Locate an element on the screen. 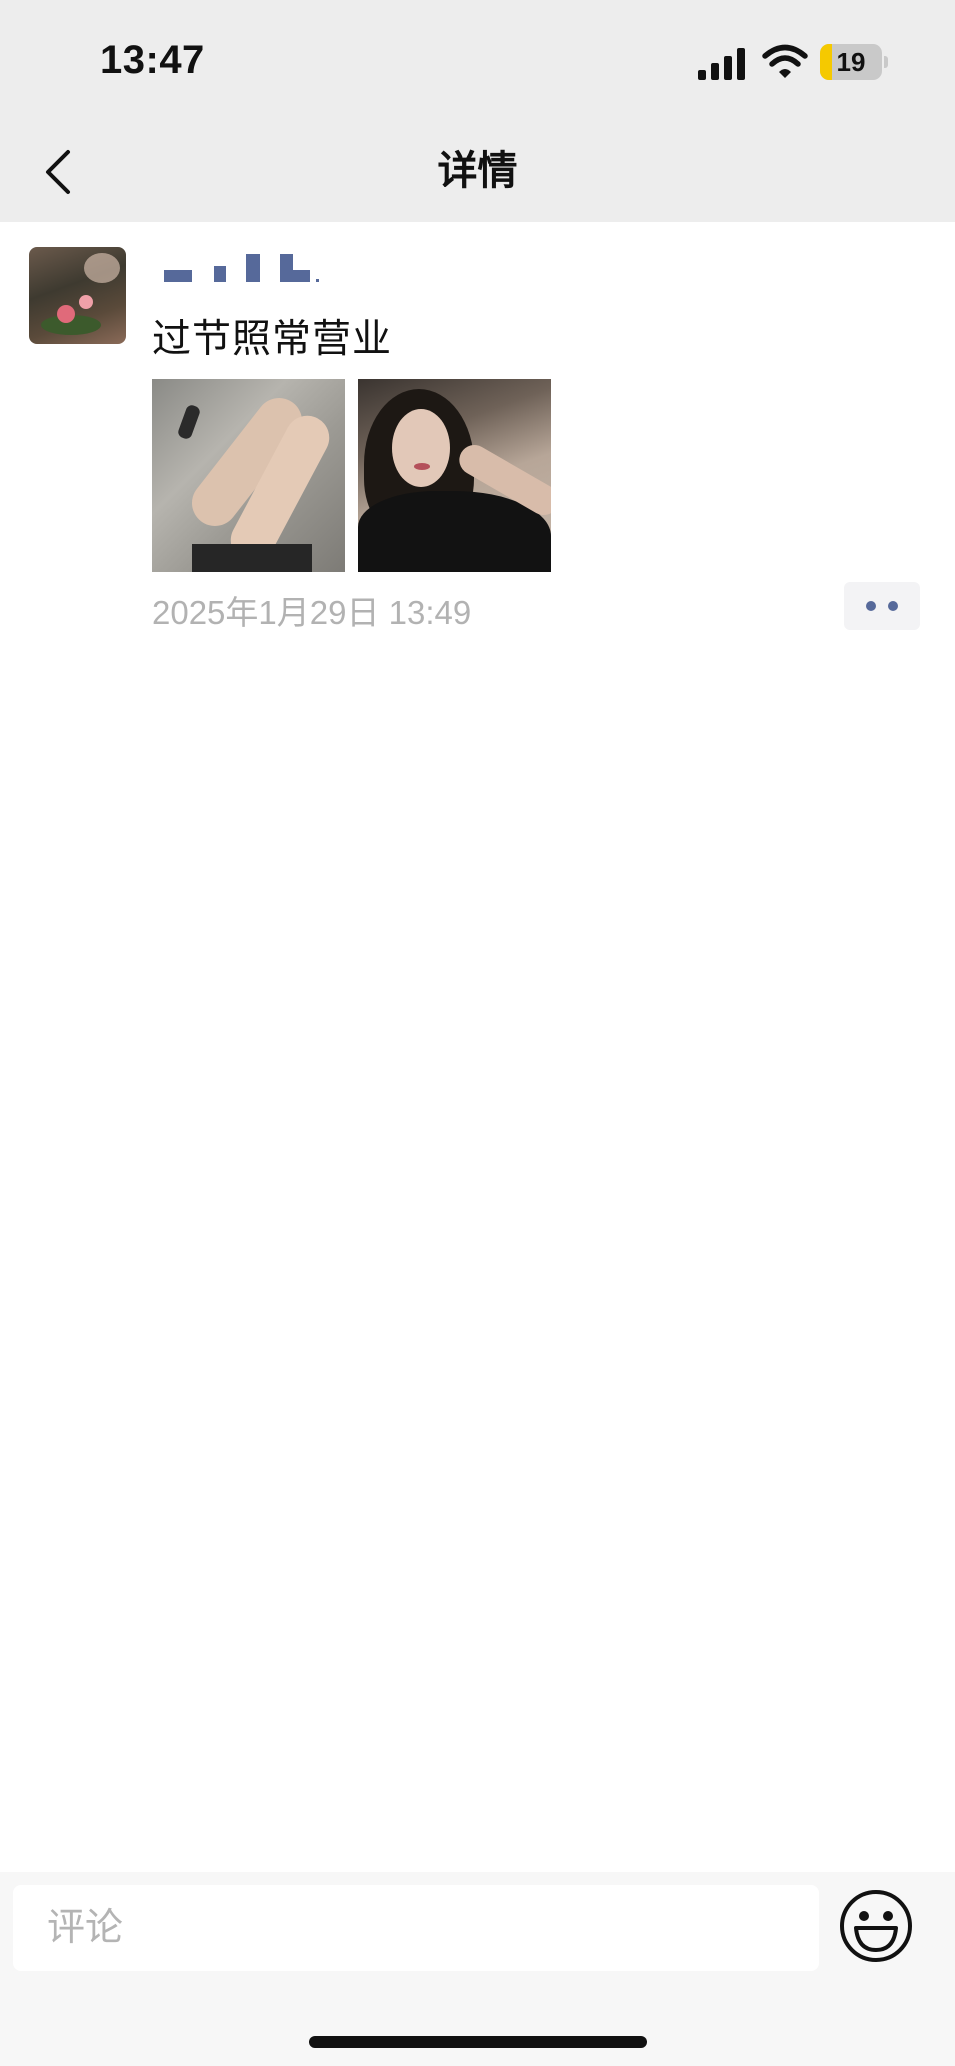  more-actions-button is located at coordinates (882, 606).